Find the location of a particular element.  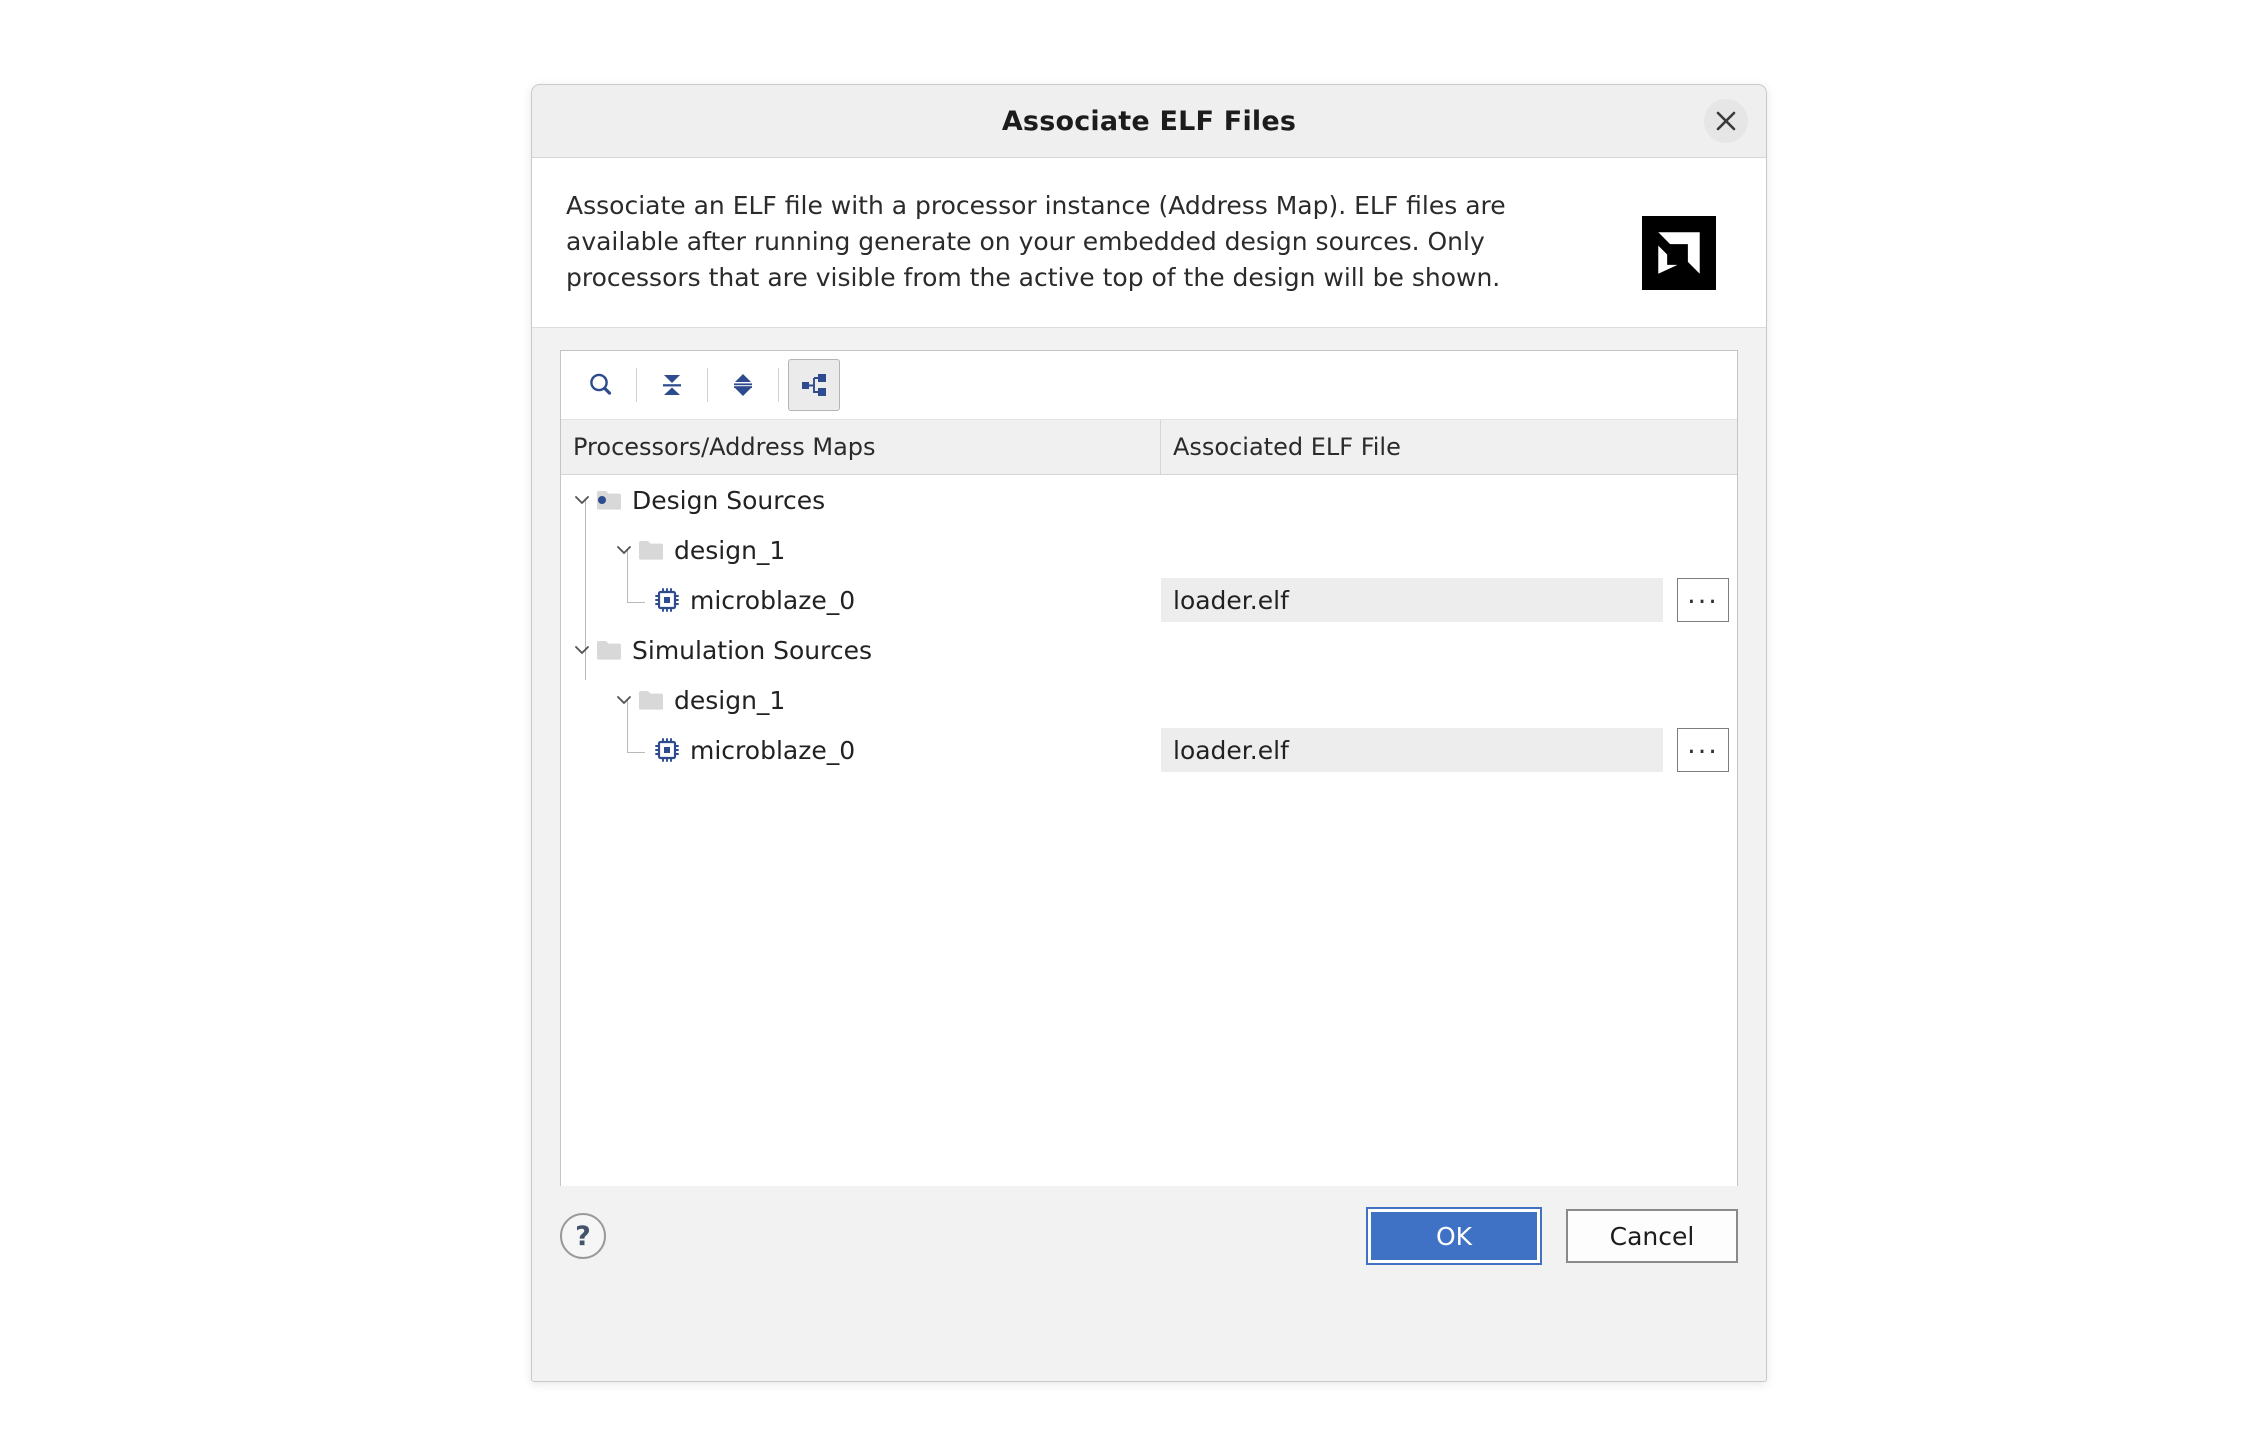

close-icon is located at coordinates (1726, 121).